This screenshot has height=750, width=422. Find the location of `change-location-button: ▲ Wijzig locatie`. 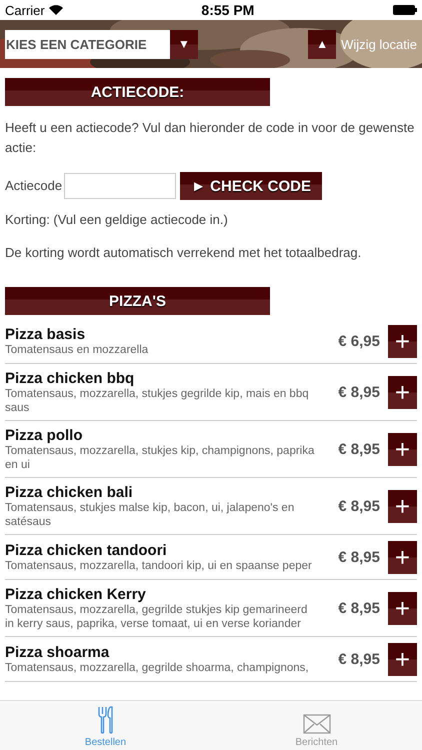

change-location-button: ▲ Wijzig locatie is located at coordinates (362, 44).